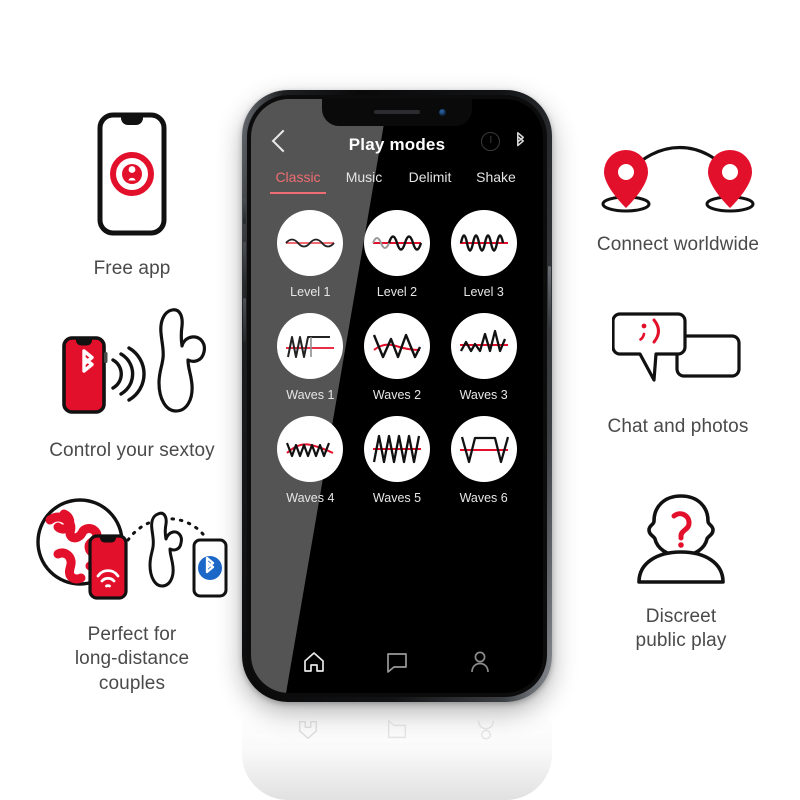 The height and width of the screenshot is (800, 800). I want to click on mode-item: Level 2, so click(397, 254).